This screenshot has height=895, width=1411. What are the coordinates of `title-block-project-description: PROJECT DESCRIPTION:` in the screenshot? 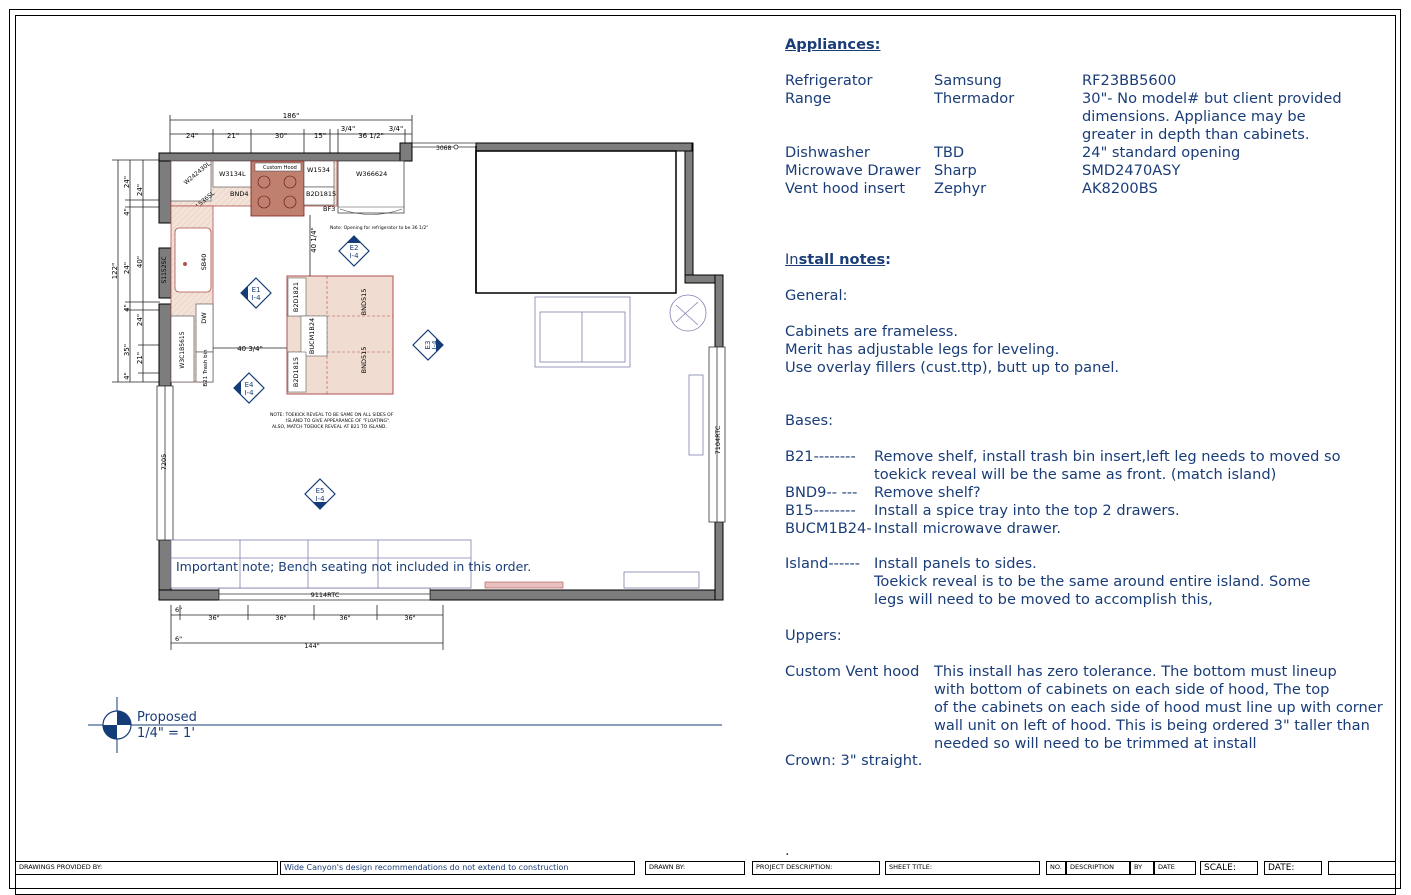 It's located at (816, 868).